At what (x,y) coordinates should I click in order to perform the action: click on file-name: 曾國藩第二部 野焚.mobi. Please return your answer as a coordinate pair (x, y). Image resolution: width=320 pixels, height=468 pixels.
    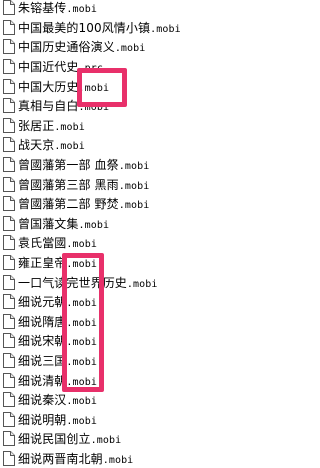
    Looking at the image, I should click on (83, 203).